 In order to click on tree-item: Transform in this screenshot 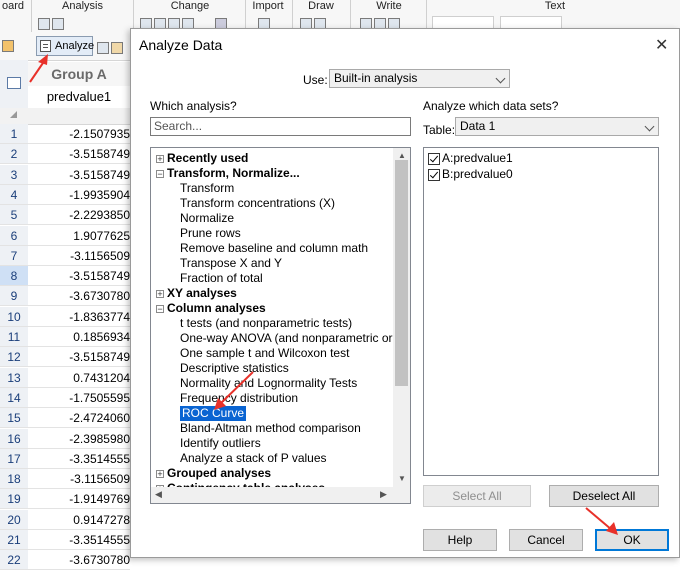, I will do `click(207, 188)`.